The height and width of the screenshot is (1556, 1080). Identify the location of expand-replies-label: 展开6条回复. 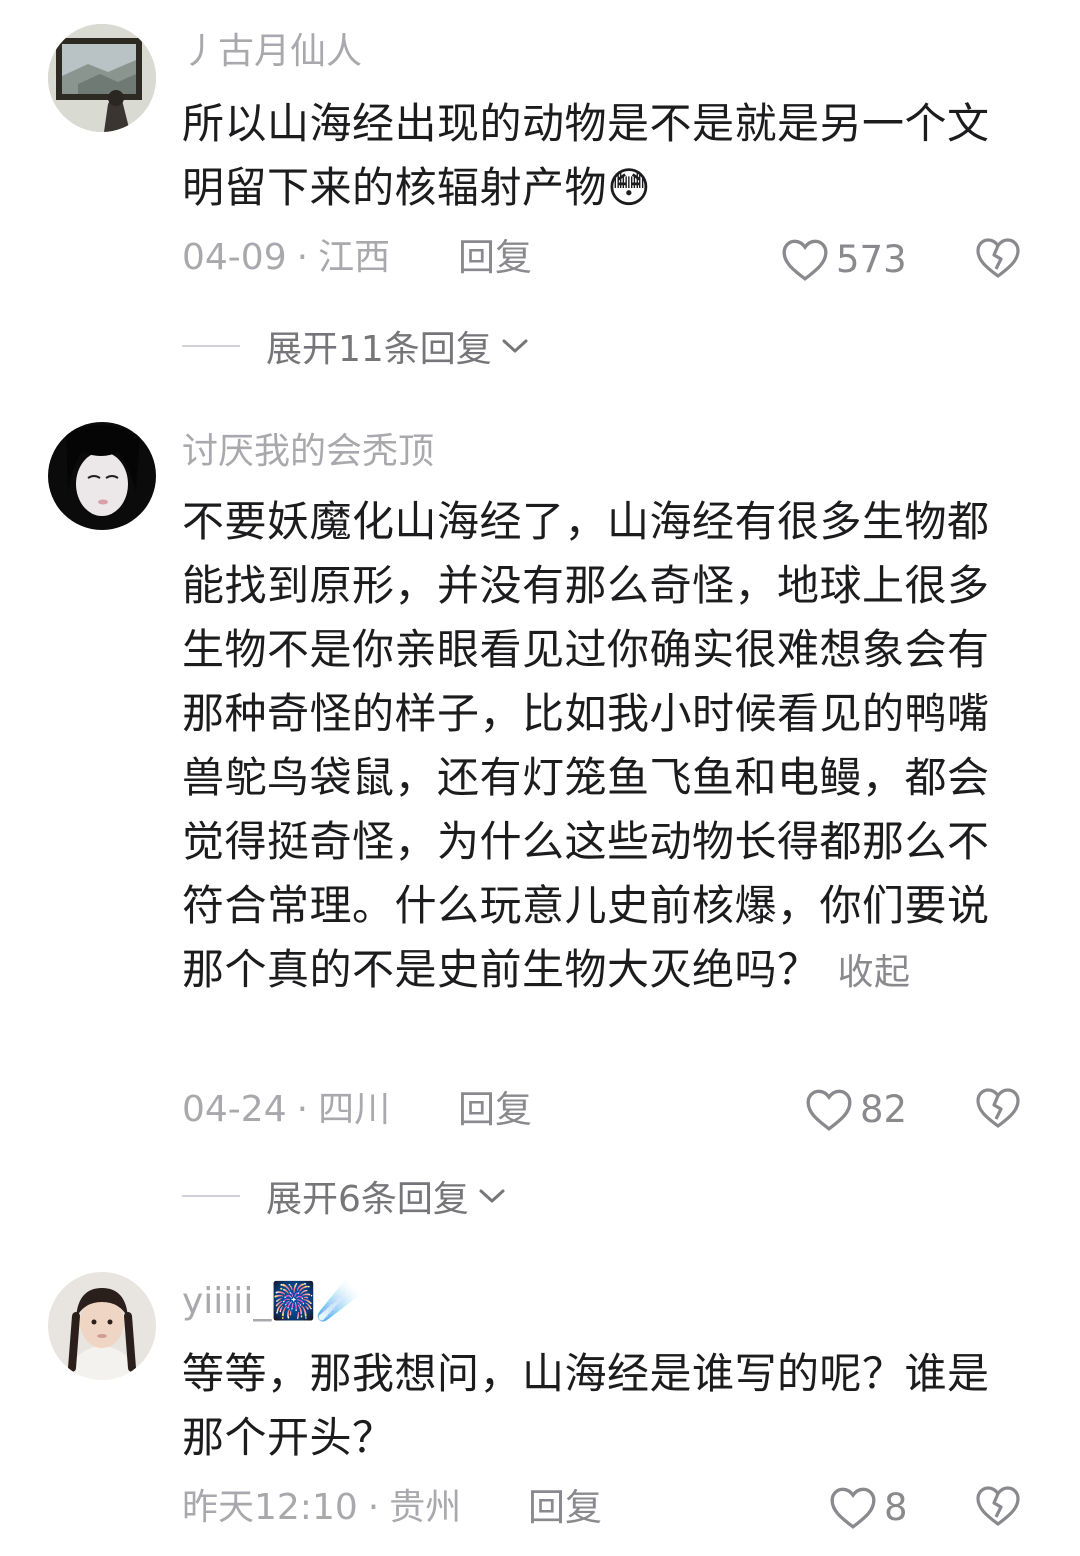
(367, 1199).